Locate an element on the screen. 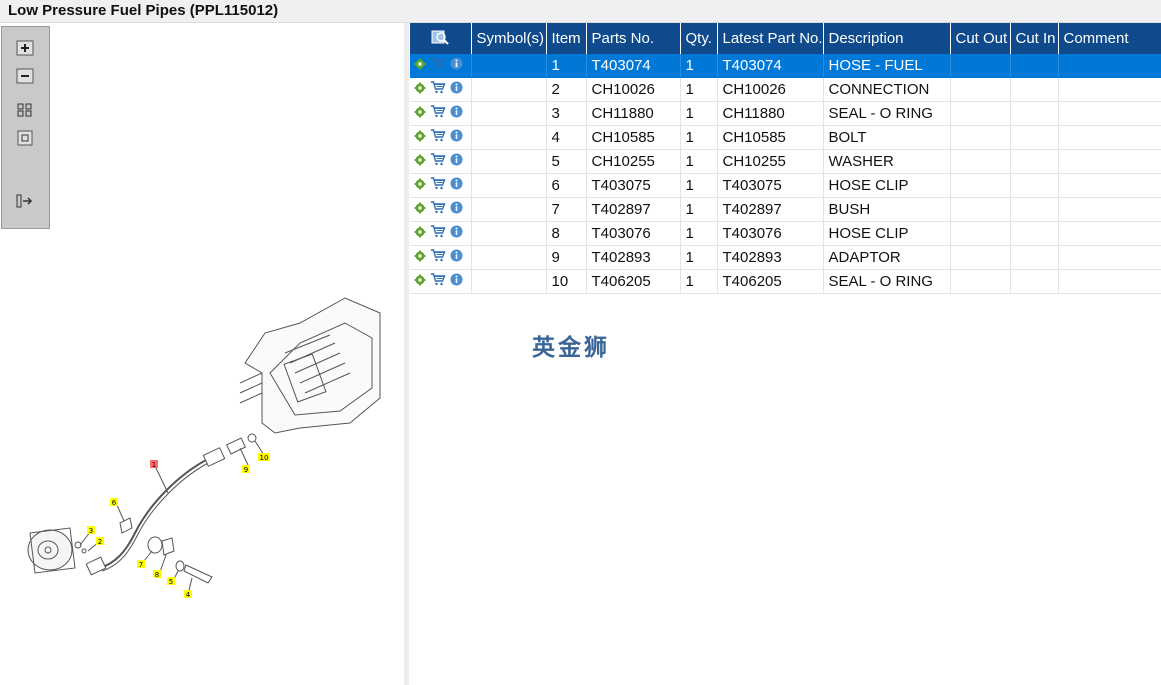 This screenshot has width=1161, height=685. item-cell: 2 is located at coordinates (566, 89).